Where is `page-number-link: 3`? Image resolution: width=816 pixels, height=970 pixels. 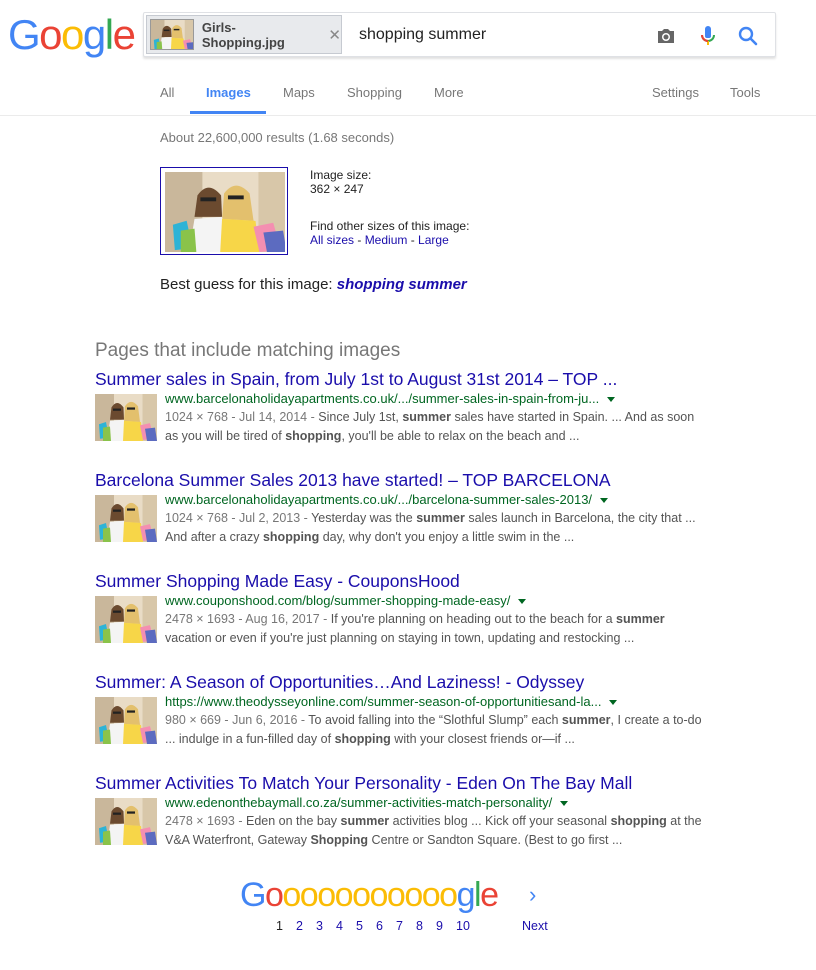 page-number-link: 3 is located at coordinates (319, 926).